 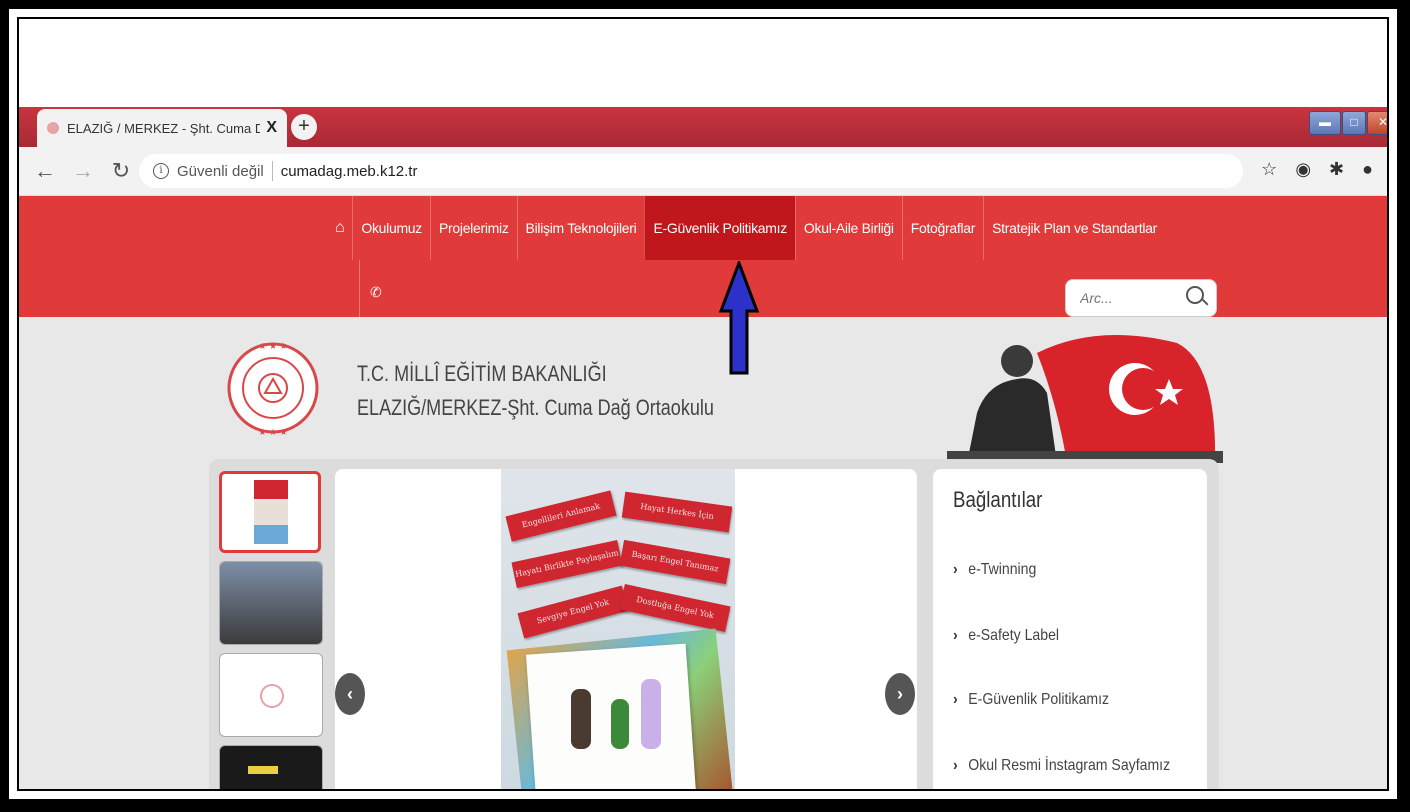 I want to click on slide-label: Sevgiye Engel Yok, so click(x=573, y=612).